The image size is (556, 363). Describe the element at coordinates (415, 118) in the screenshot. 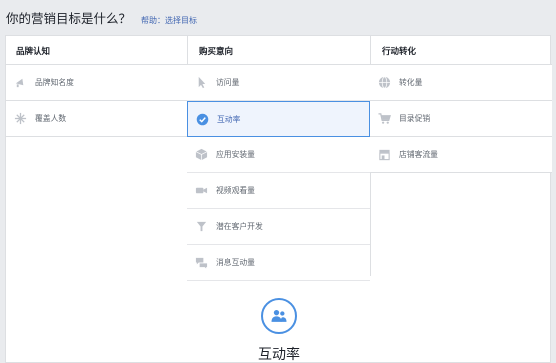

I see `objective-label: 目录促销` at that location.